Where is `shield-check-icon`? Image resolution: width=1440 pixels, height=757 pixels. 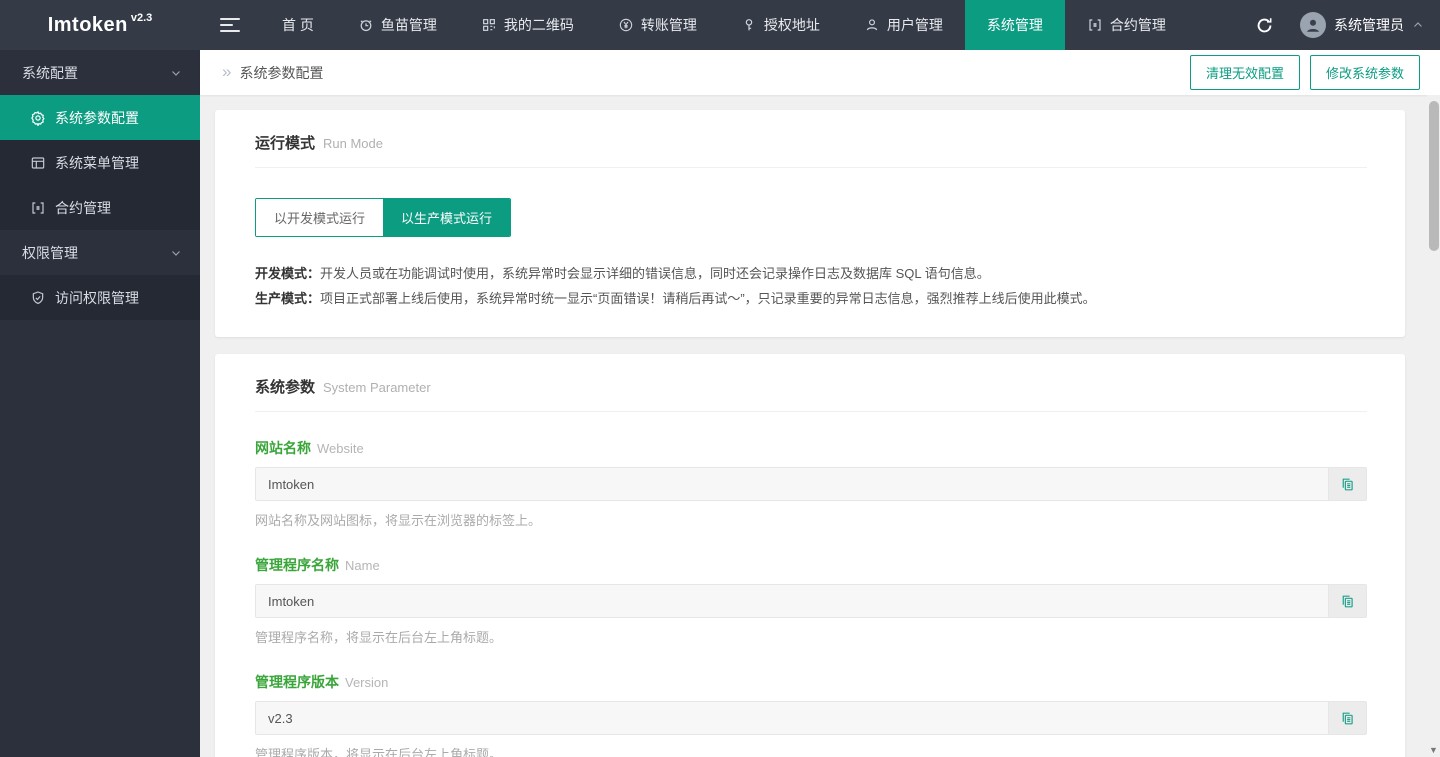
shield-check-icon is located at coordinates (38, 298).